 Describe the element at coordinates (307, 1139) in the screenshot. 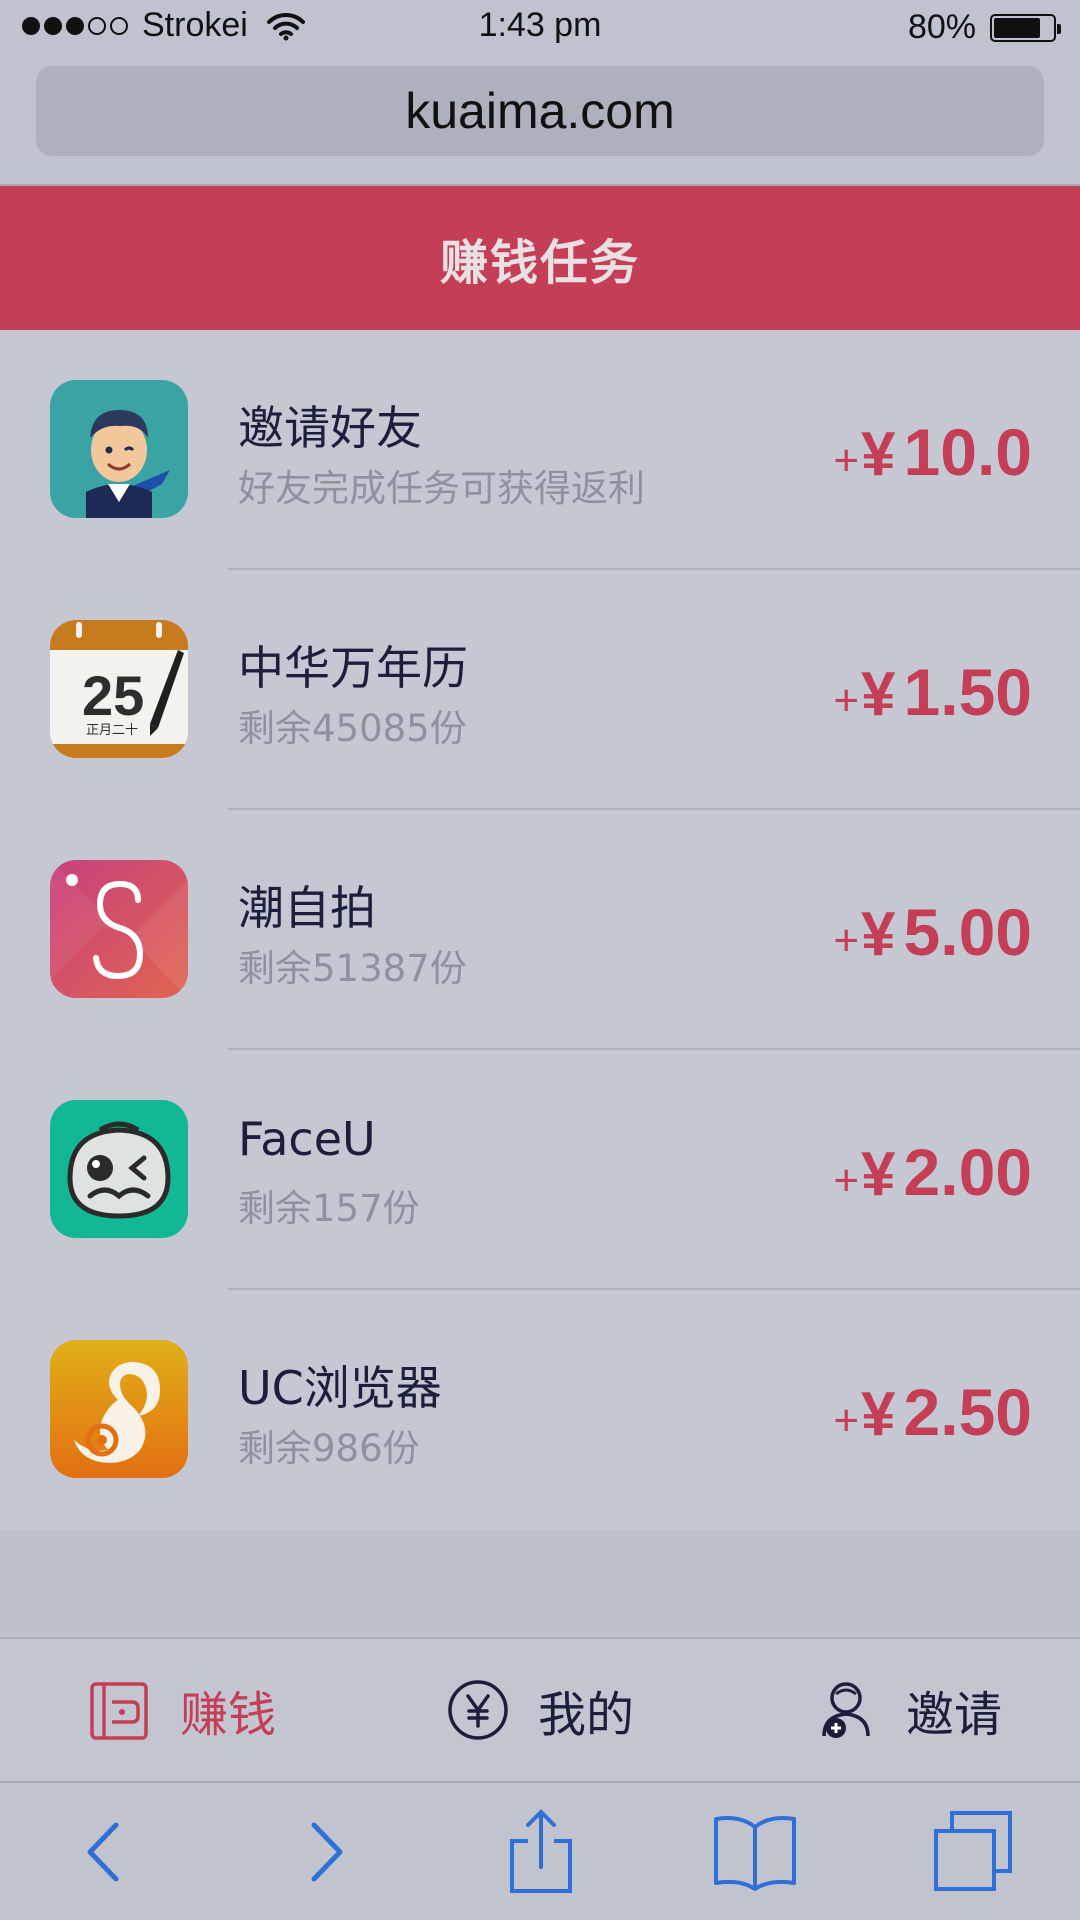

I see `task-title: FaceU` at that location.